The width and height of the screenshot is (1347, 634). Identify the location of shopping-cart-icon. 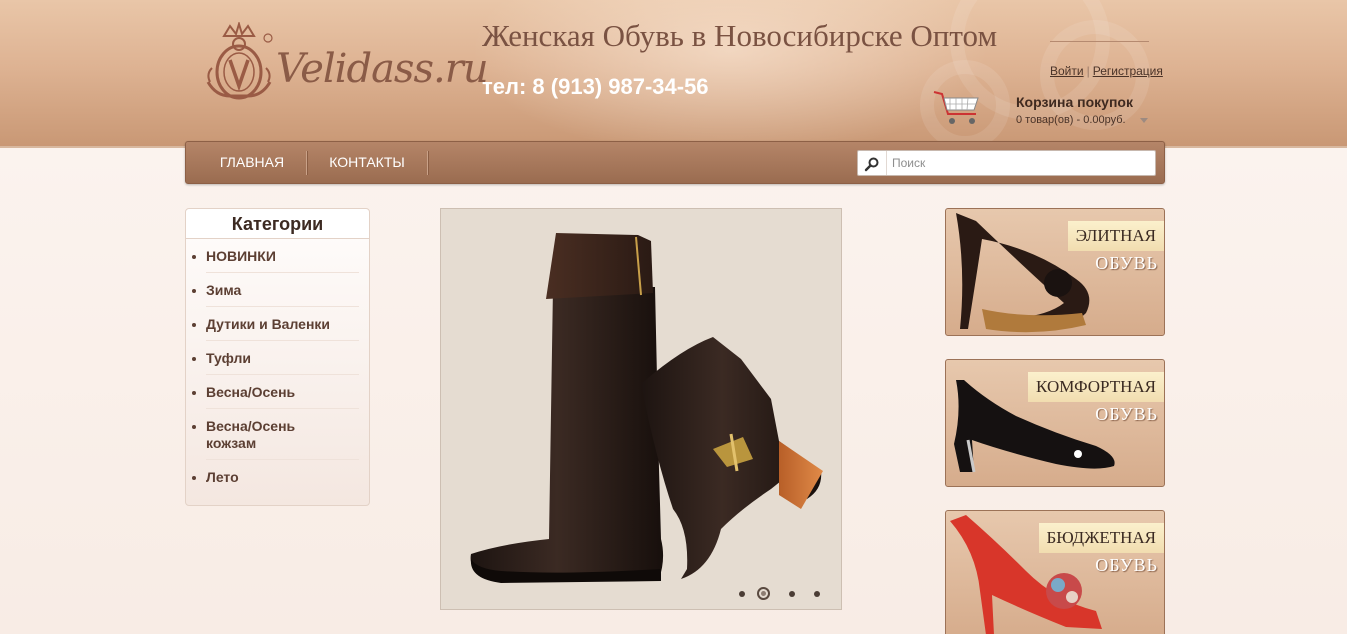
(956, 107).